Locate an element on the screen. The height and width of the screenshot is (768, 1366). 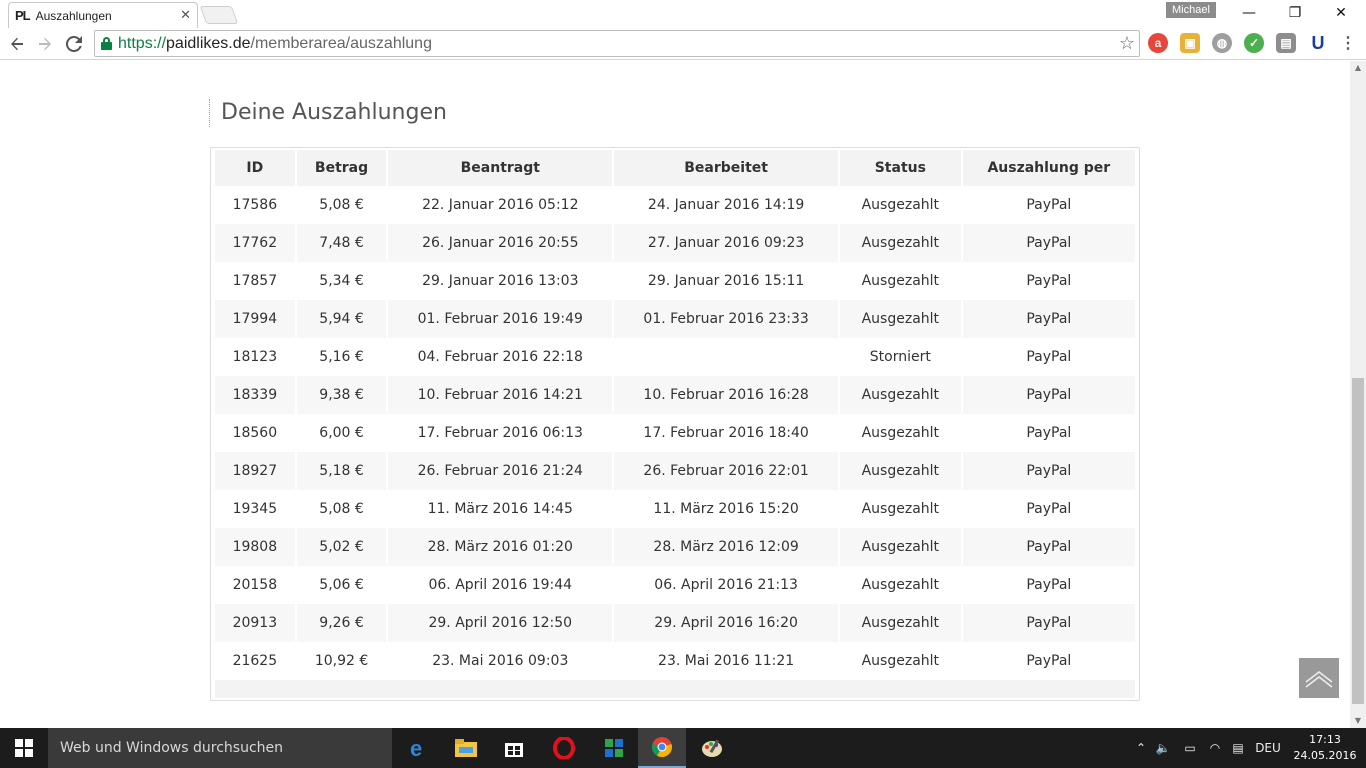
cell-amount: 9,26 € is located at coordinates (341, 623).